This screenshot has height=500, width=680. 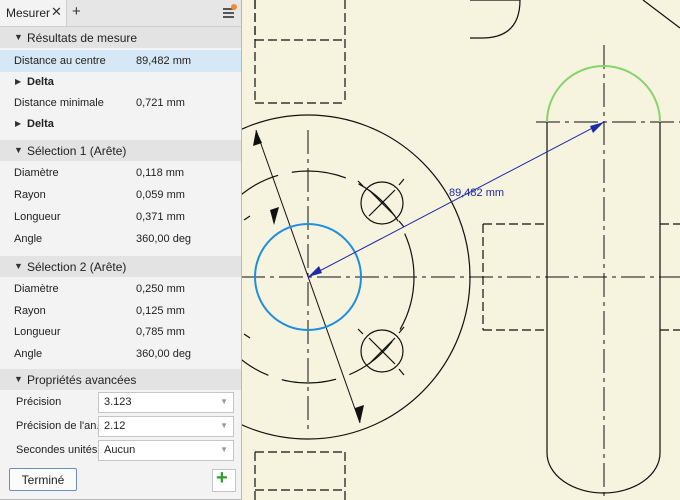 I want to click on secondary-units-label: Secondes unités, so click(x=57, y=450).